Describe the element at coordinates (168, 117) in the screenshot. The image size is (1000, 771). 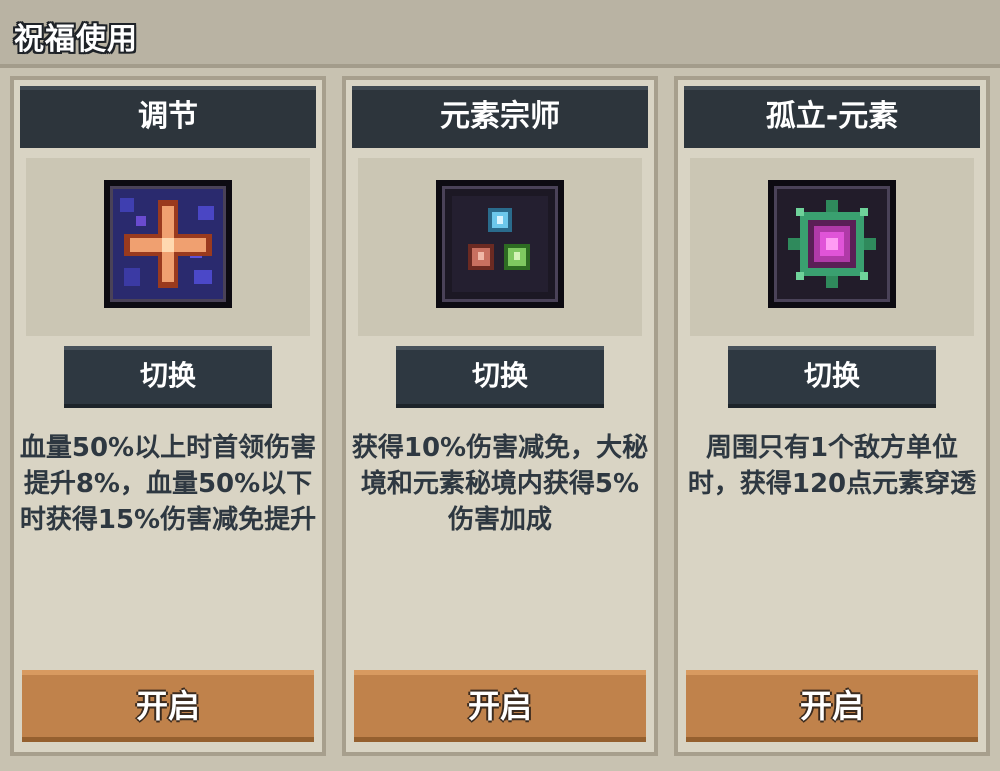
I see `card-title: 调节` at that location.